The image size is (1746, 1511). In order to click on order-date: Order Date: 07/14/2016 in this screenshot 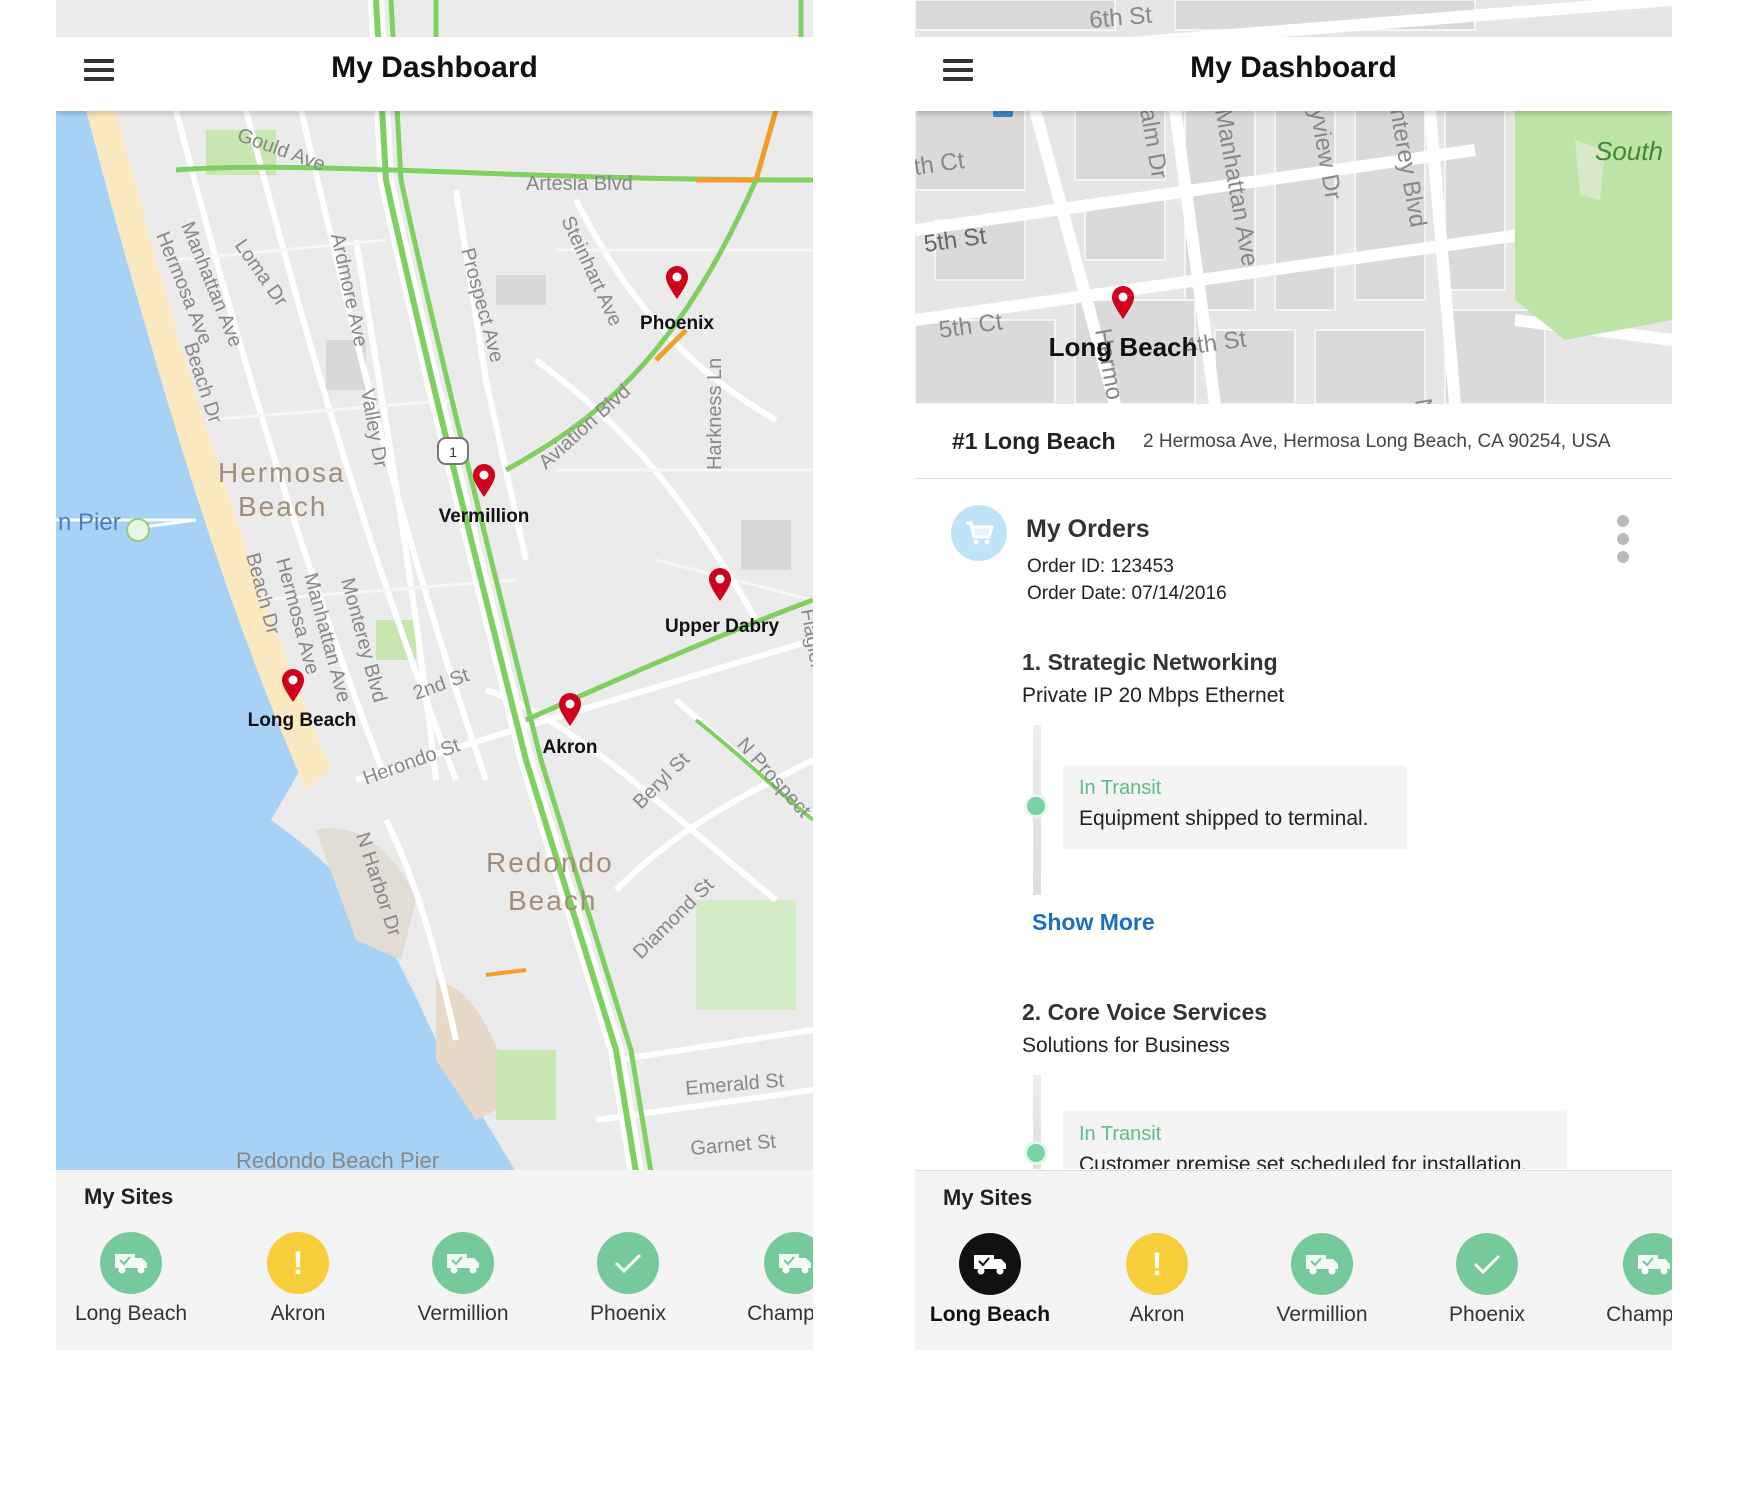, I will do `click(1127, 593)`.